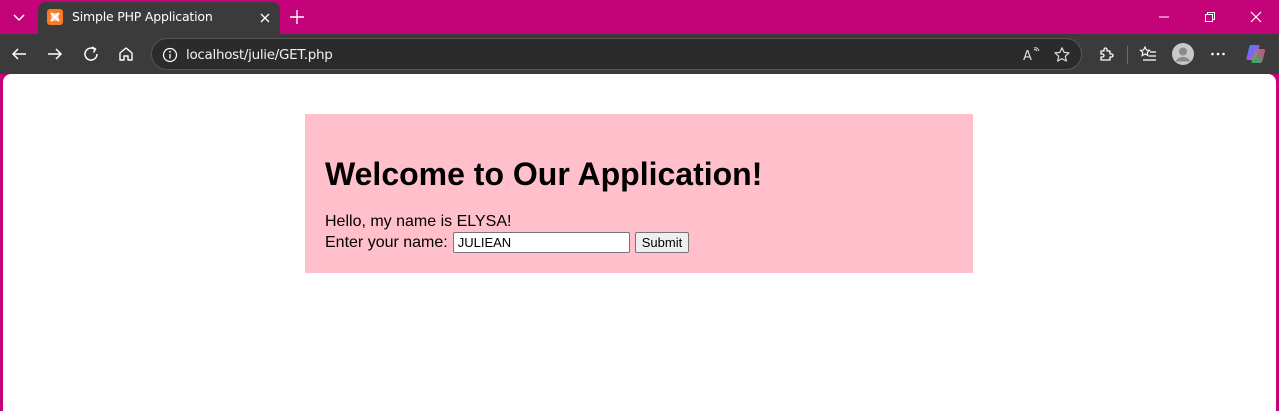 The image size is (1279, 411). Describe the element at coordinates (142, 16) in the screenshot. I see `tab-title: Simple PHP Application` at that location.